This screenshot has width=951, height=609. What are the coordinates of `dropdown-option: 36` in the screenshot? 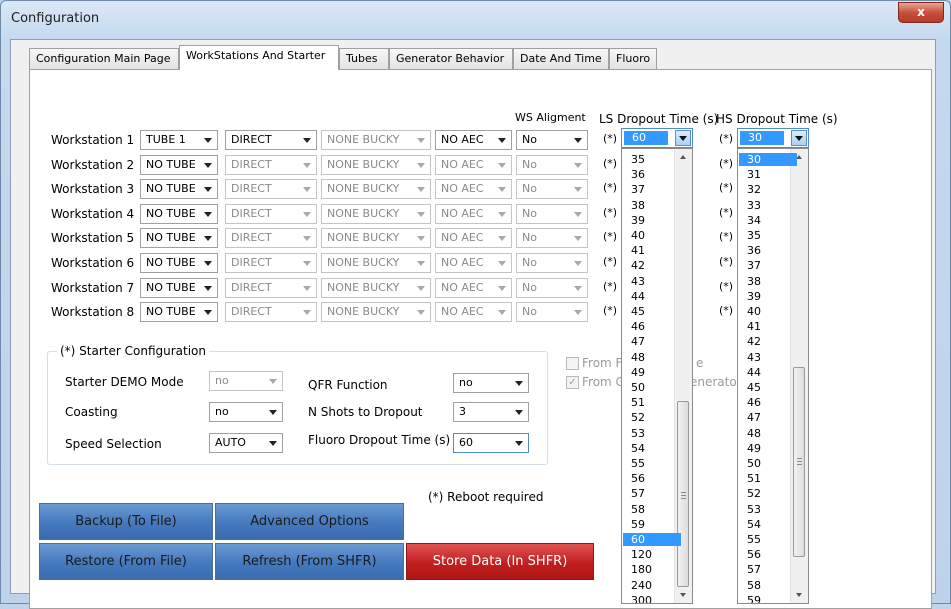 It's located at (768, 250).